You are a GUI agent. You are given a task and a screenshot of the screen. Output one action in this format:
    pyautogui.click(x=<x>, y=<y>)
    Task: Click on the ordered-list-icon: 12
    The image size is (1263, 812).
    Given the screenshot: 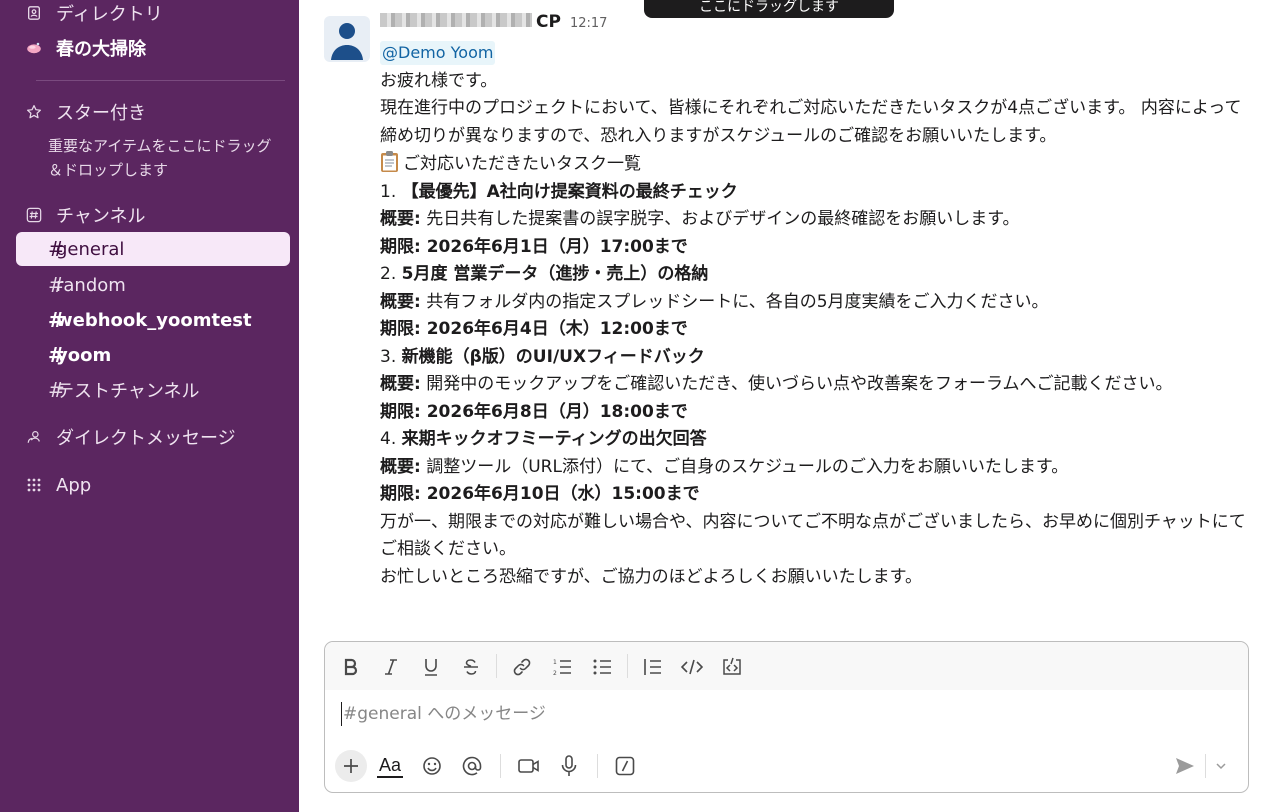 What is the action you would take?
    pyautogui.click(x=562, y=667)
    